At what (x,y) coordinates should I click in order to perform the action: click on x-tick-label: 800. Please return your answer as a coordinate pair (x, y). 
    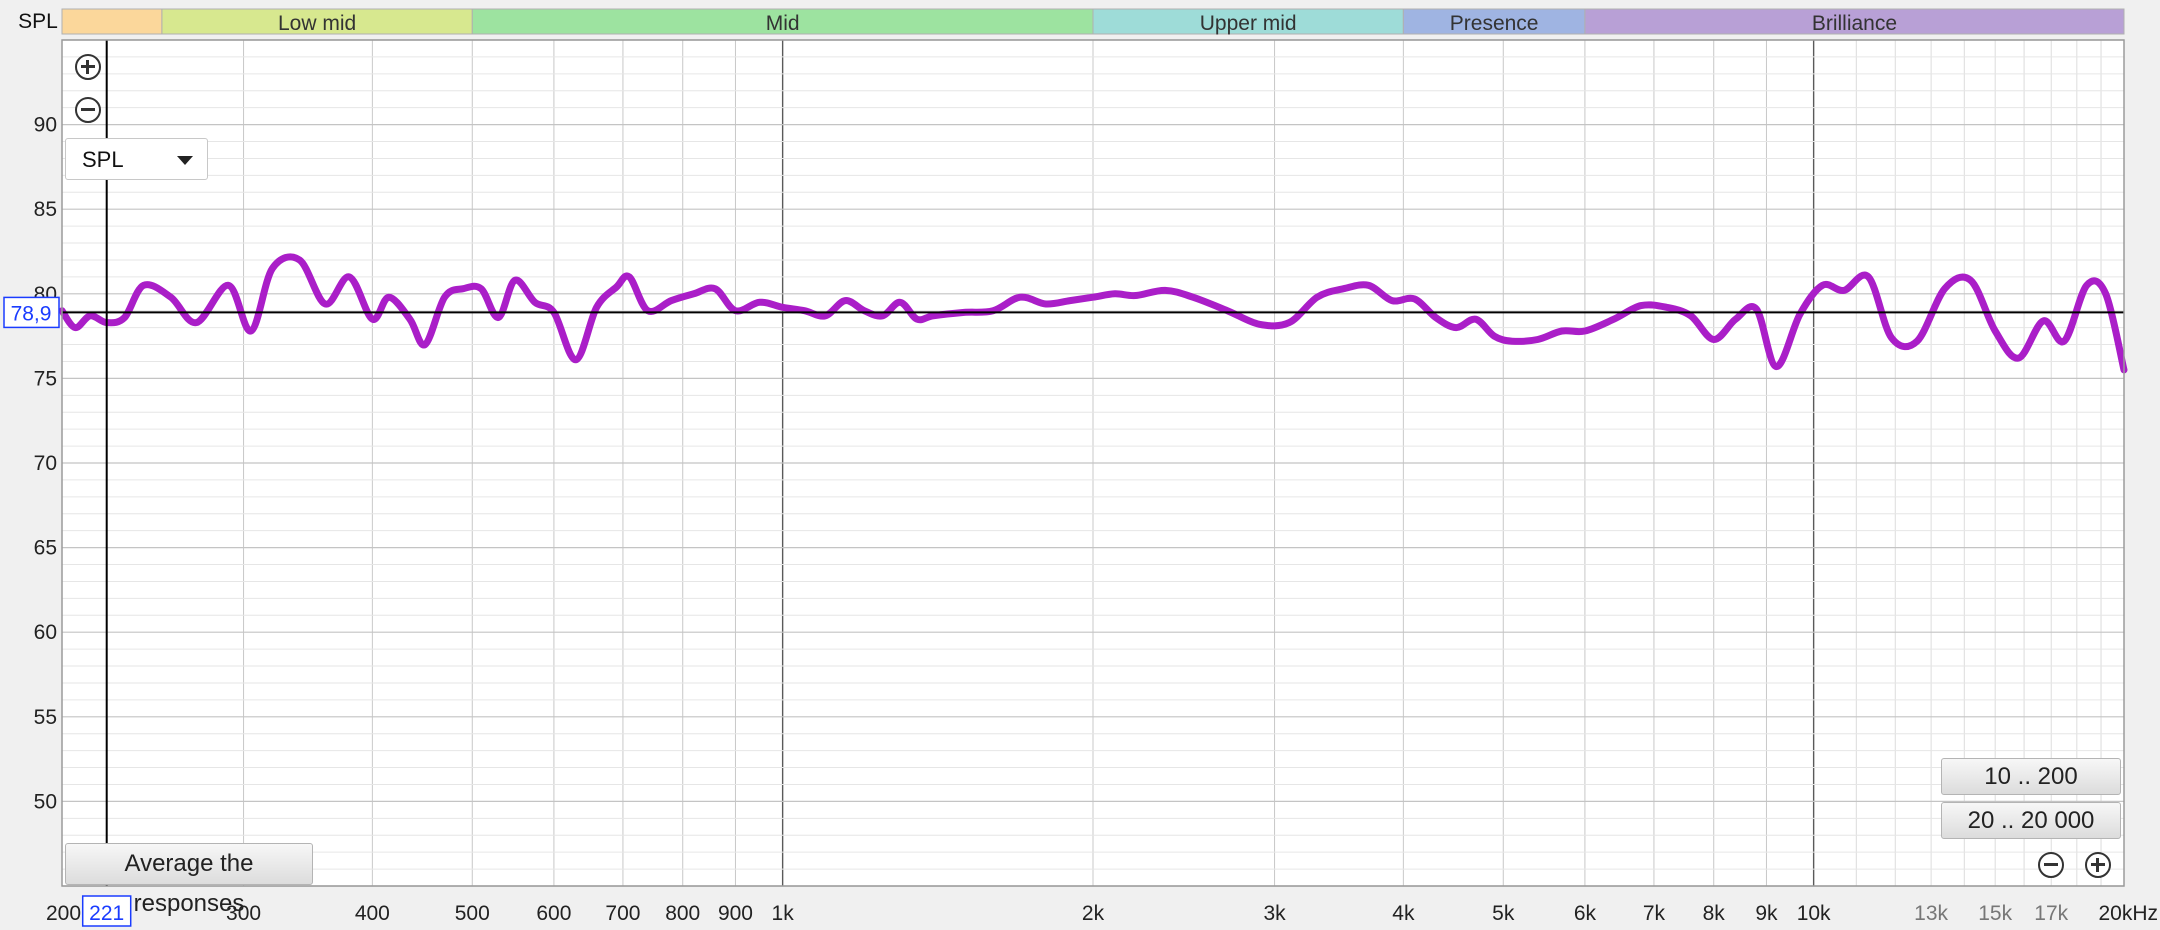
    Looking at the image, I should click on (682, 913).